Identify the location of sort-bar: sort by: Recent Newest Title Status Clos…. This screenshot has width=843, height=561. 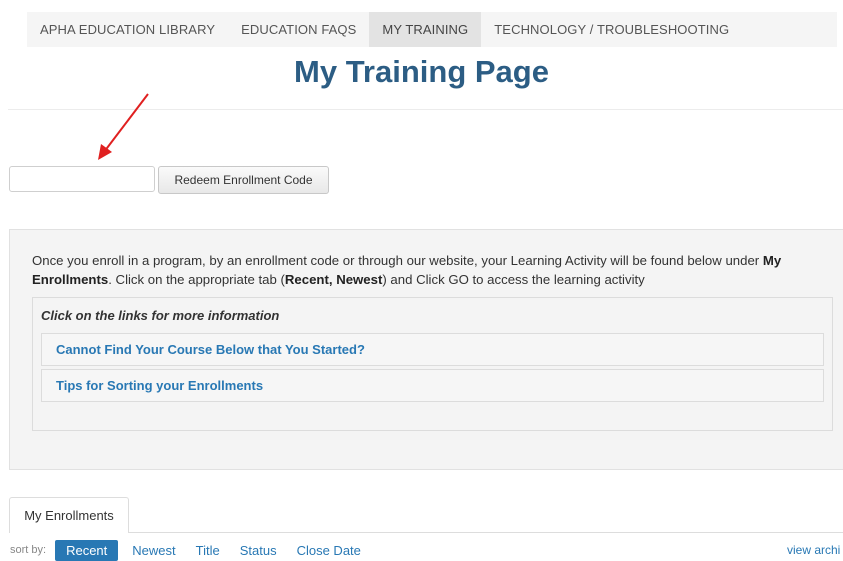
(195, 550).